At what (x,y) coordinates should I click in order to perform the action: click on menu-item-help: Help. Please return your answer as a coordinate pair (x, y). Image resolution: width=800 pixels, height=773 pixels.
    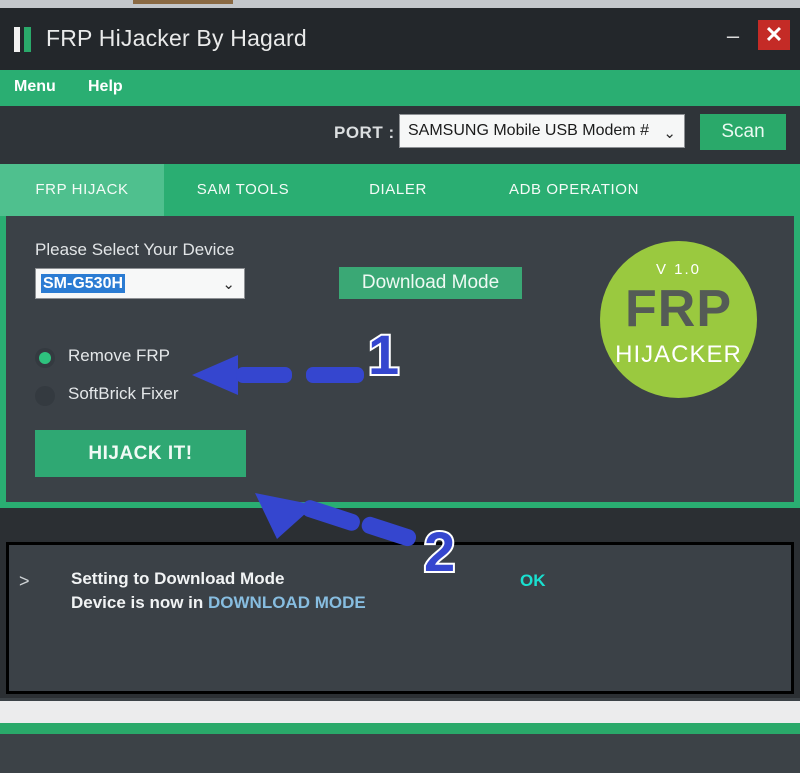
    Looking at the image, I should click on (105, 87).